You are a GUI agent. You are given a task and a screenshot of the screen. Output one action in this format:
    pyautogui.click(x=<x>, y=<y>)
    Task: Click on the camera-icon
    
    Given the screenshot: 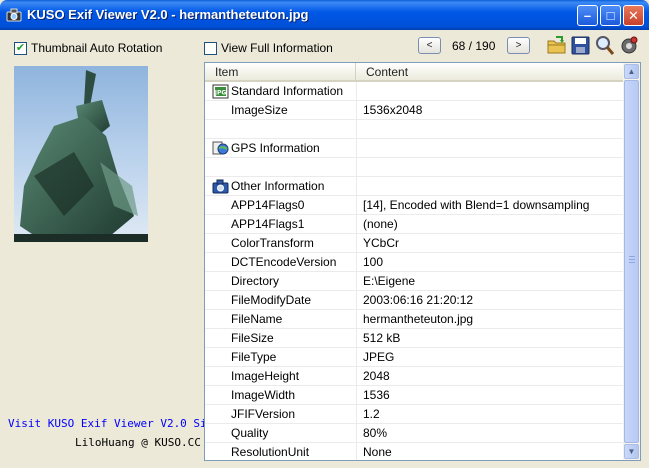 What is the action you would take?
    pyautogui.click(x=220, y=186)
    